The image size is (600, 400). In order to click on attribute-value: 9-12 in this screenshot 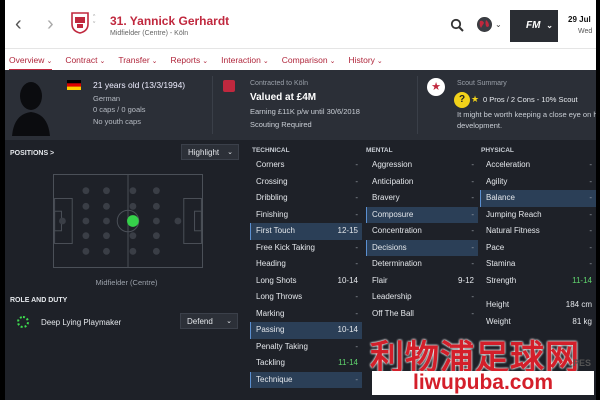, I will do `click(465, 280)`.